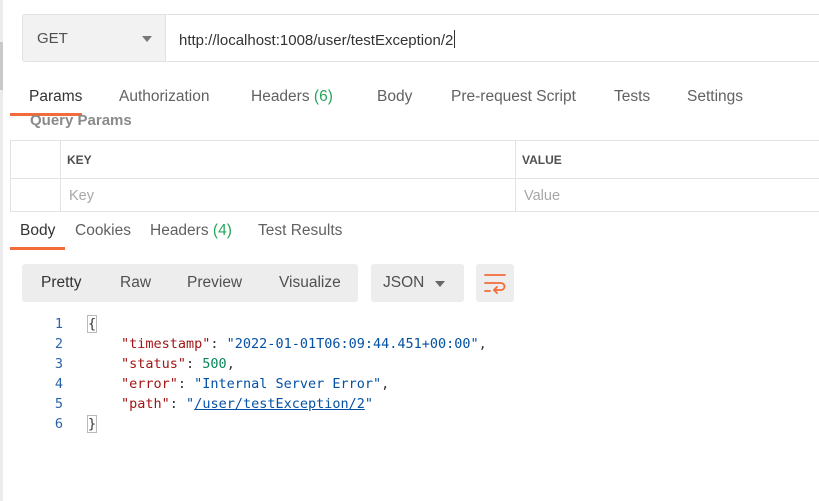 This screenshot has width=819, height=501. I want to click on code-line-error: "error": "Internal Server Error",, so click(255, 384).